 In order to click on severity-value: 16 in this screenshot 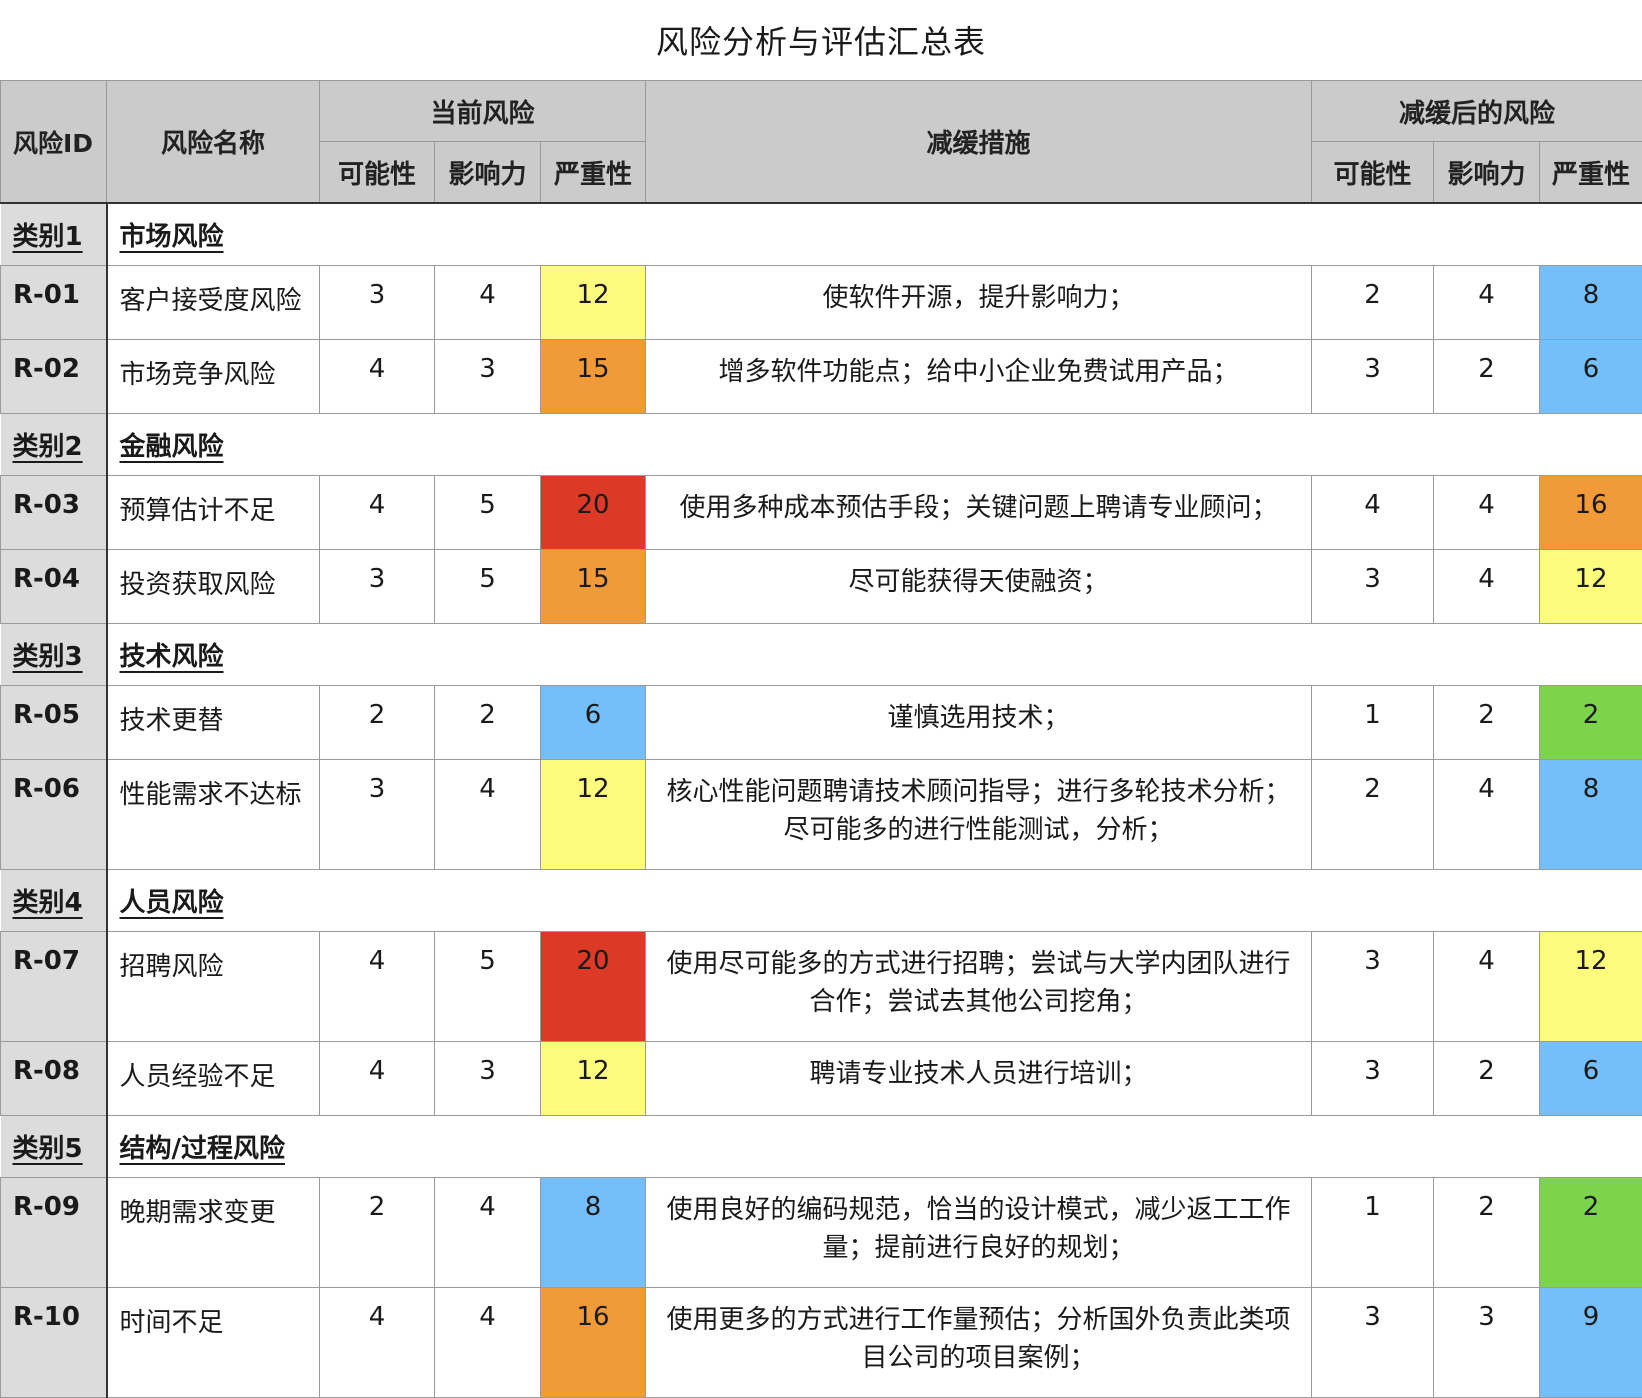, I will do `click(593, 1343)`.